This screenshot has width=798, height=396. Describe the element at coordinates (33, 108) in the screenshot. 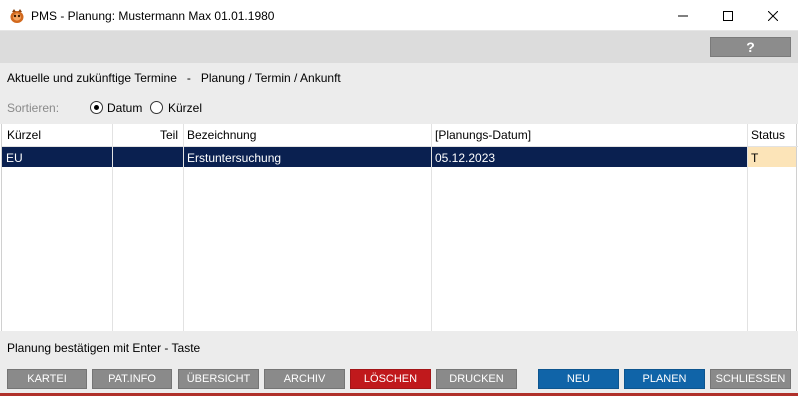

I see `sort-label: Sortieren:` at that location.